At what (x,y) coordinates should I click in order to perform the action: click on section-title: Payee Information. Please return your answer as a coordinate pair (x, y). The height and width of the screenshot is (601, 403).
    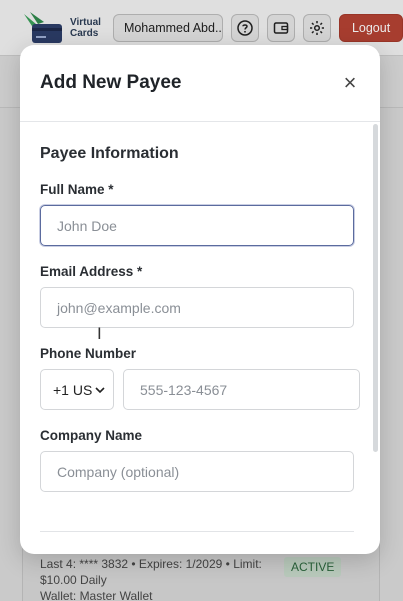
    Looking at the image, I should click on (109, 153).